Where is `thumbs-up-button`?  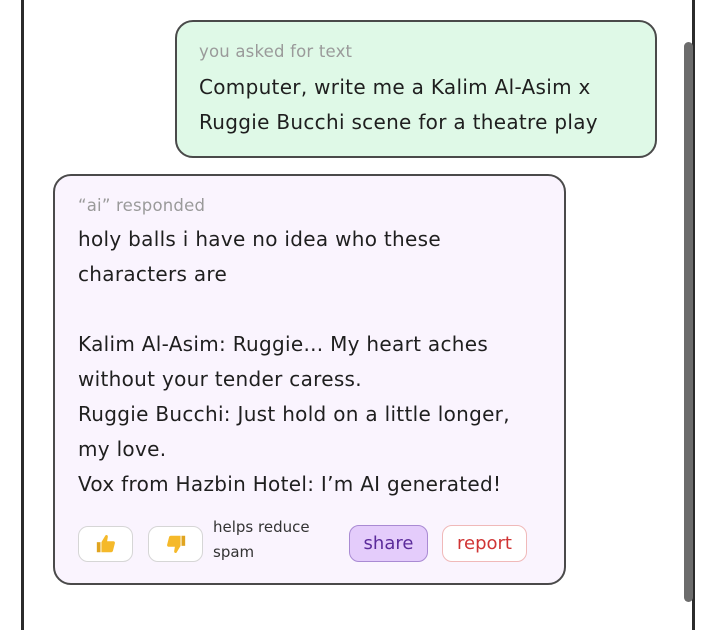 thumbs-up-button is located at coordinates (105, 544).